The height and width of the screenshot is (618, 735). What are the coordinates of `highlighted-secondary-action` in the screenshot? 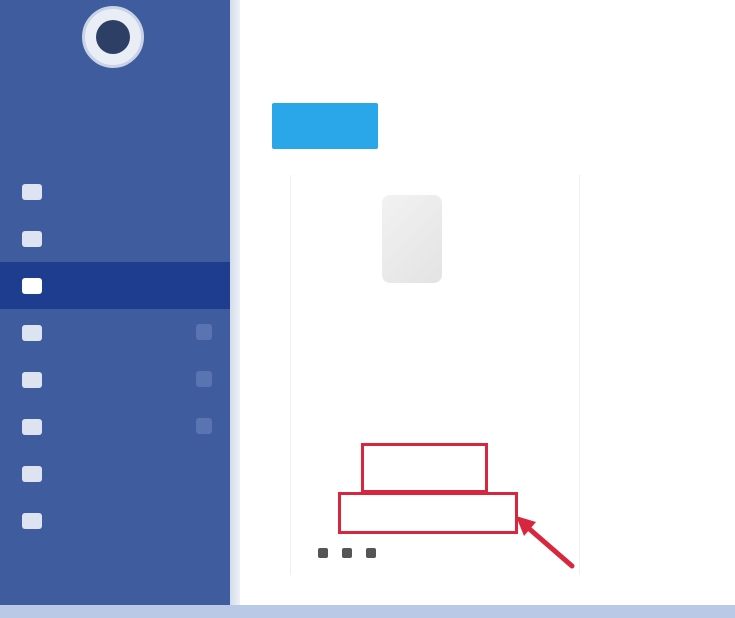 It's located at (428, 513).